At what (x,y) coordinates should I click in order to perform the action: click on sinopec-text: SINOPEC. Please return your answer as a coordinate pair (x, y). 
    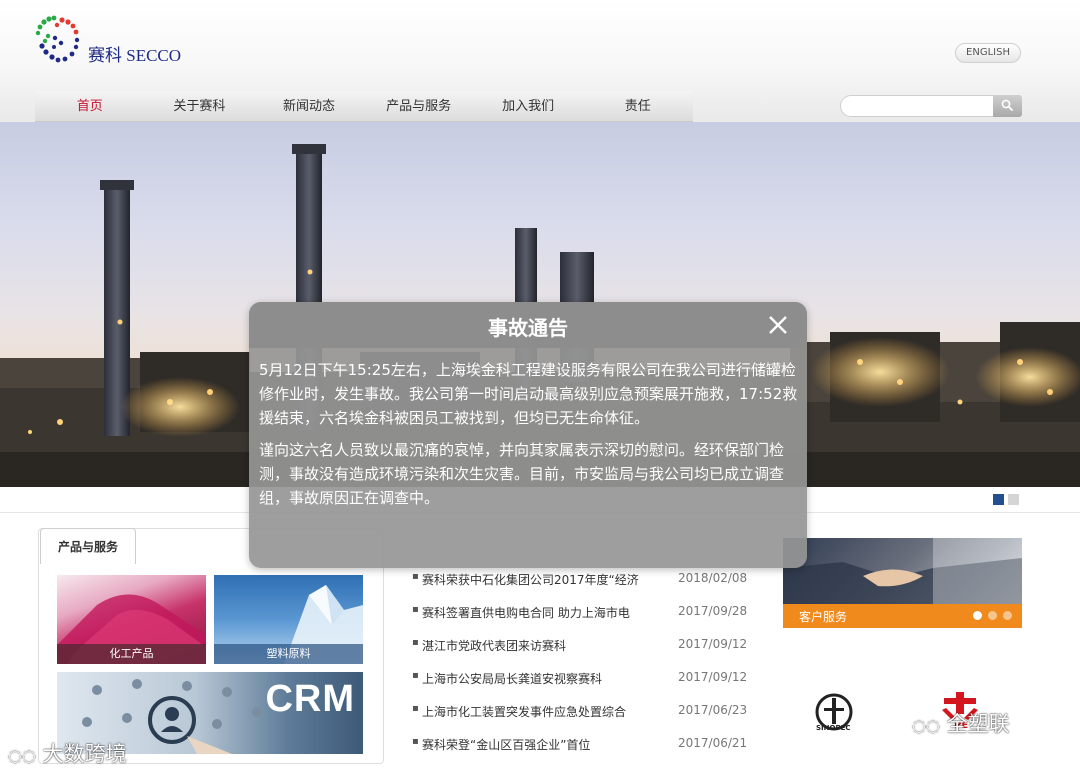
    Looking at the image, I should click on (833, 728).